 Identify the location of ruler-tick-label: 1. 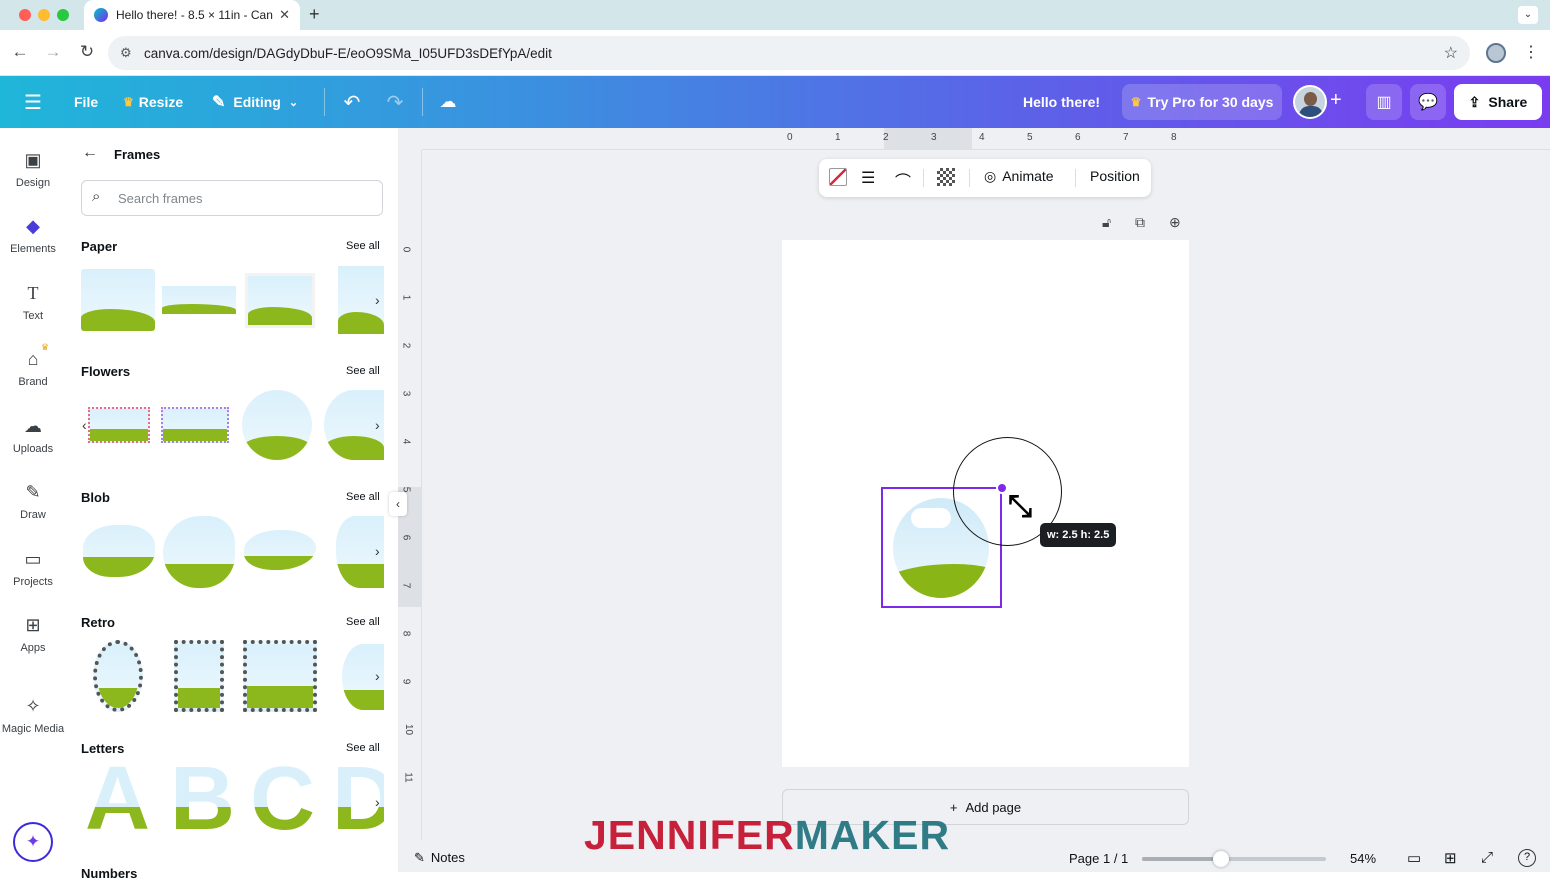
(406, 297).